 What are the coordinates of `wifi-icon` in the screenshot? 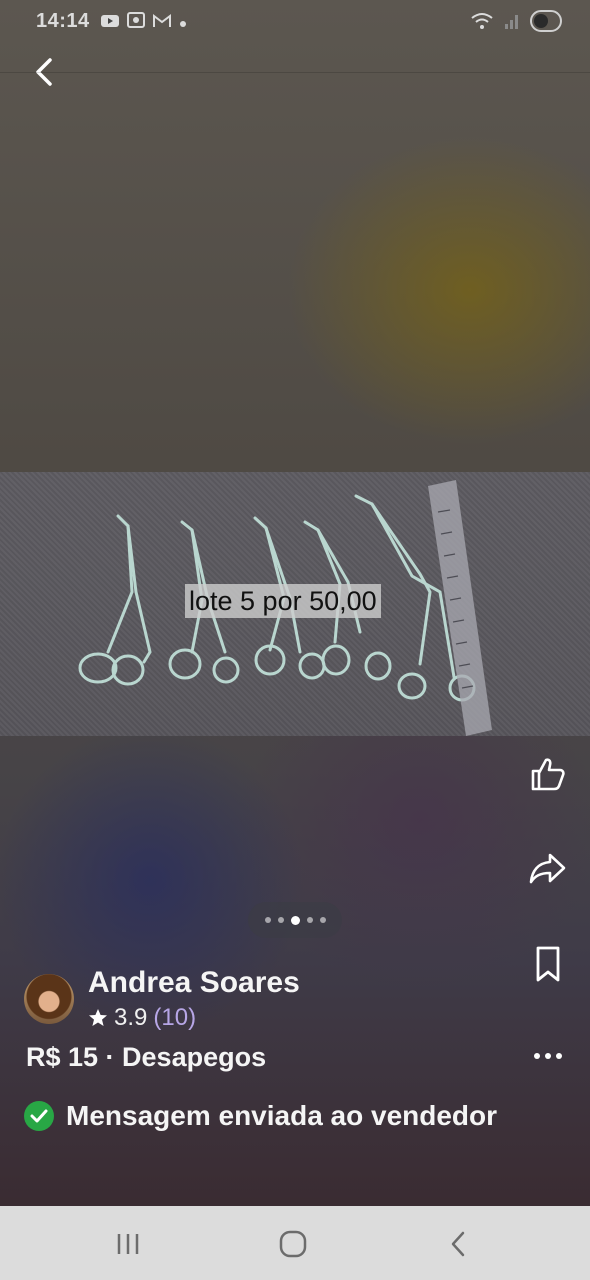 It's located at (482, 24).